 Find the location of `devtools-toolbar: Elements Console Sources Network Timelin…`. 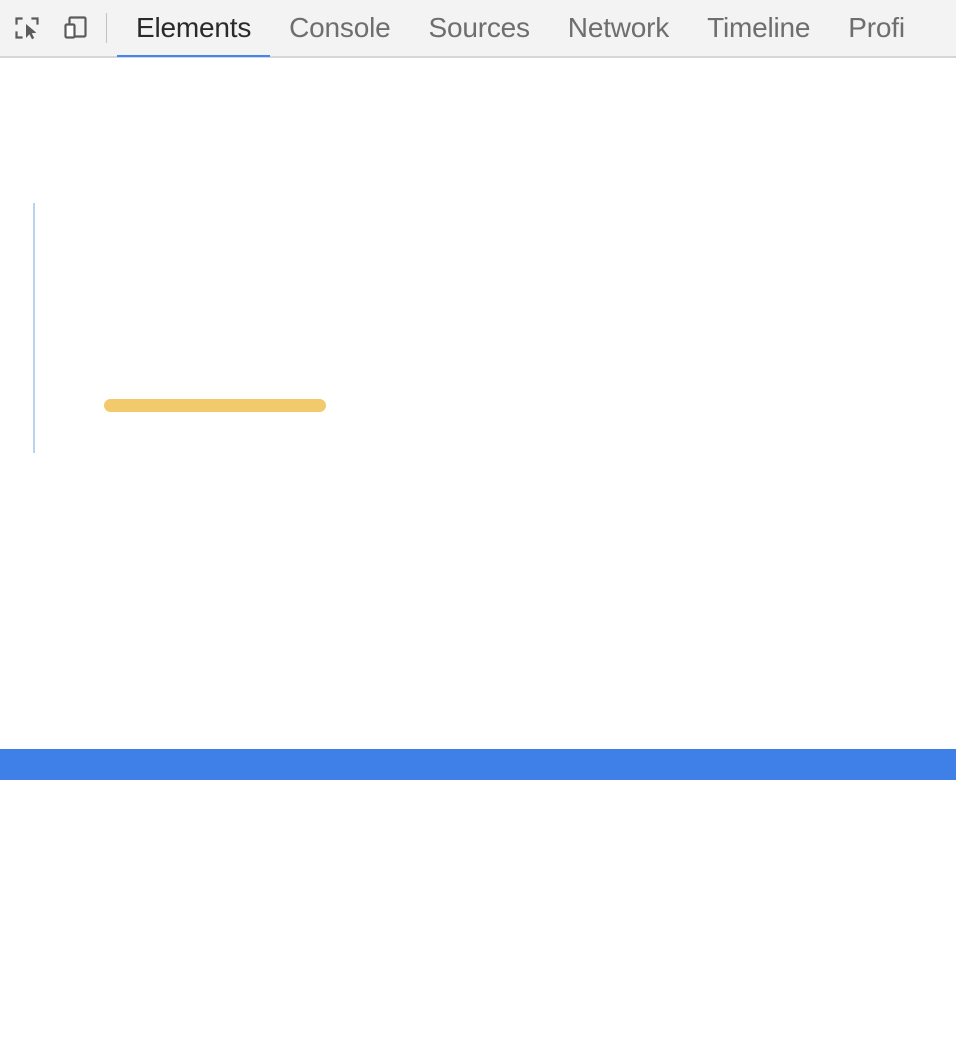

devtools-toolbar: Elements Console Sources Network Timelin… is located at coordinates (478, 29).